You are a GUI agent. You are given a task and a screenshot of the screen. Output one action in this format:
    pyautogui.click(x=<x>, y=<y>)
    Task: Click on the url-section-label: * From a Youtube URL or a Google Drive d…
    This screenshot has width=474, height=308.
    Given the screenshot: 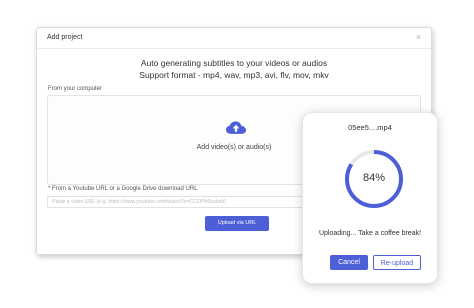 What is the action you would take?
    pyautogui.click(x=123, y=189)
    